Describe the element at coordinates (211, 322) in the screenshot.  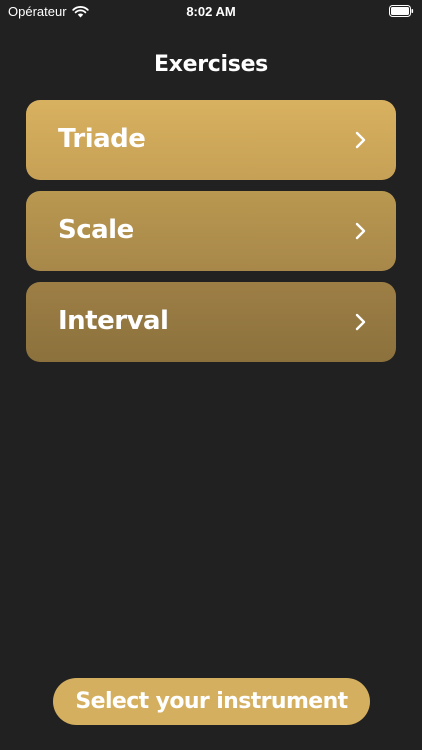
I see `exercise-interval-button: Interval` at that location.